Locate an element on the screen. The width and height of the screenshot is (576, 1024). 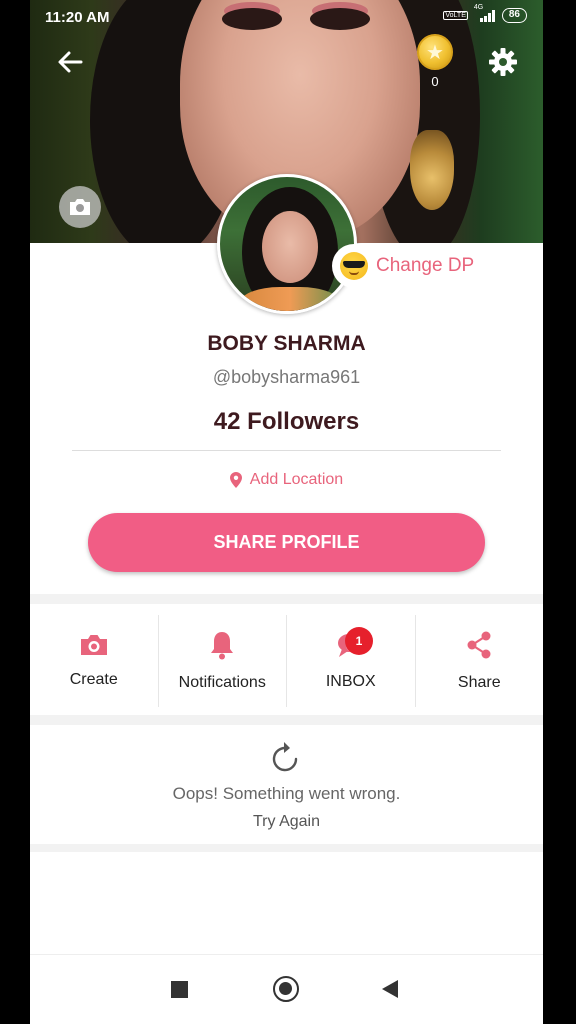
signal-icon: 4G is located at coordinates (485, 13).